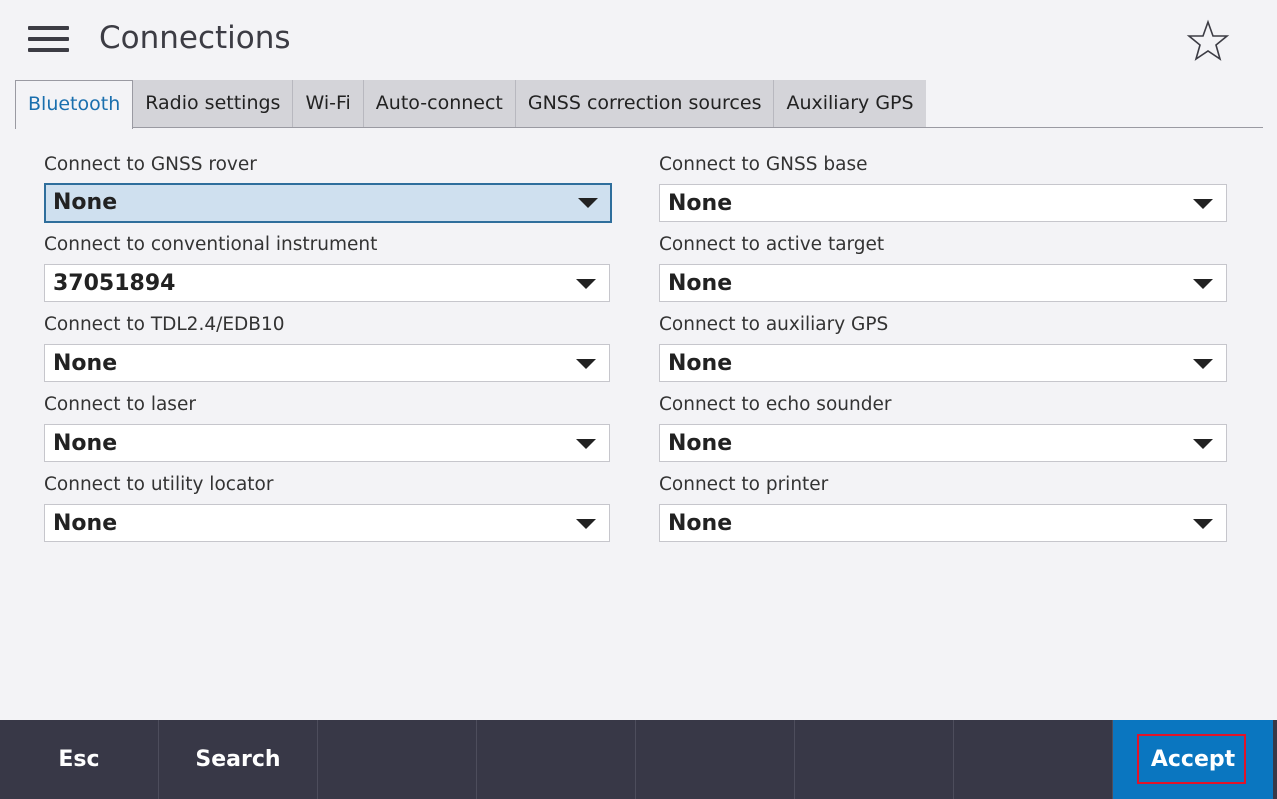 Image resolution: width=1277 pixels, height=799 pixels. What do you see at coordinates (943, 523) in the screenshot?
I see `printer-dropdown: None` at bounding box center [943, 523].